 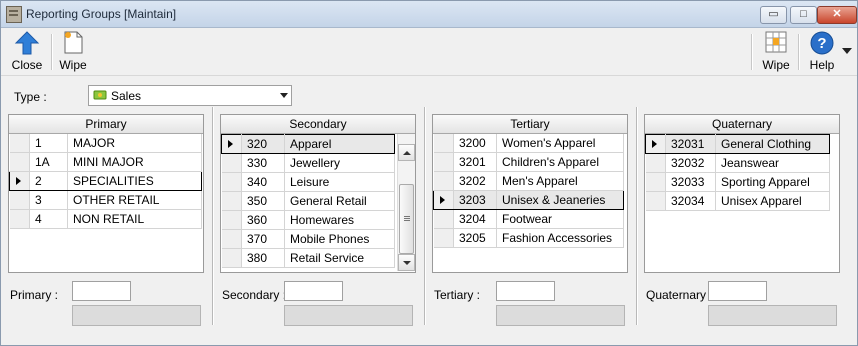 I want to click on table-row: 340 Leisure, so click(x=308, y=182).